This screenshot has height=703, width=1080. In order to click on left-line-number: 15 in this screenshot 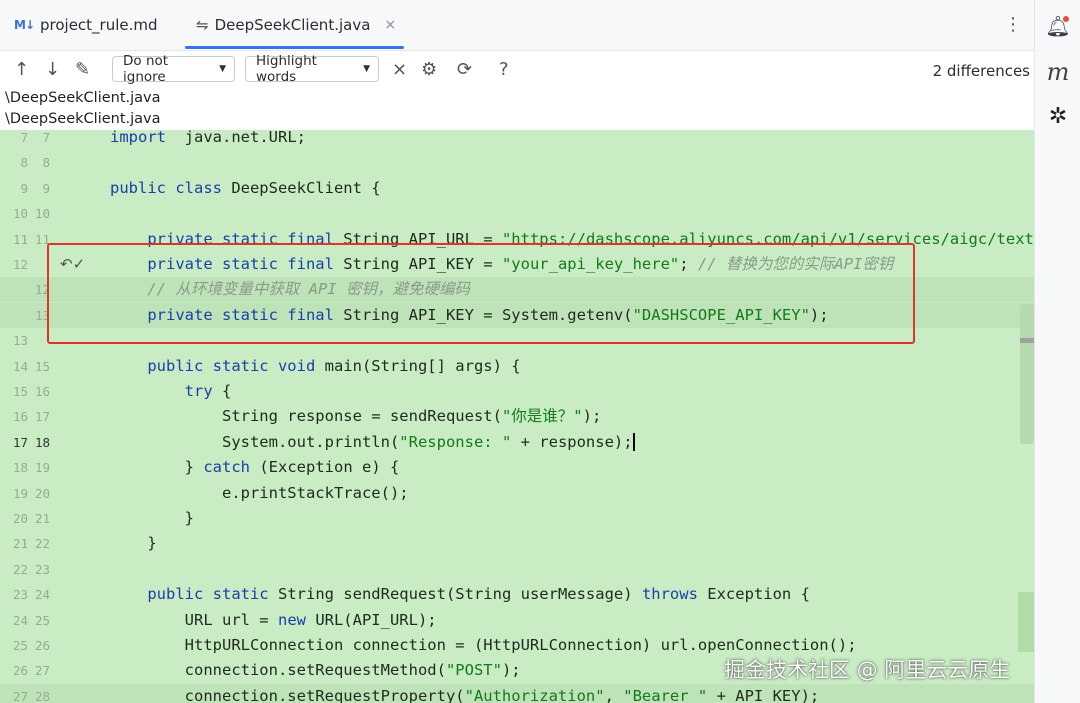, I will do `click(20, 391)`.